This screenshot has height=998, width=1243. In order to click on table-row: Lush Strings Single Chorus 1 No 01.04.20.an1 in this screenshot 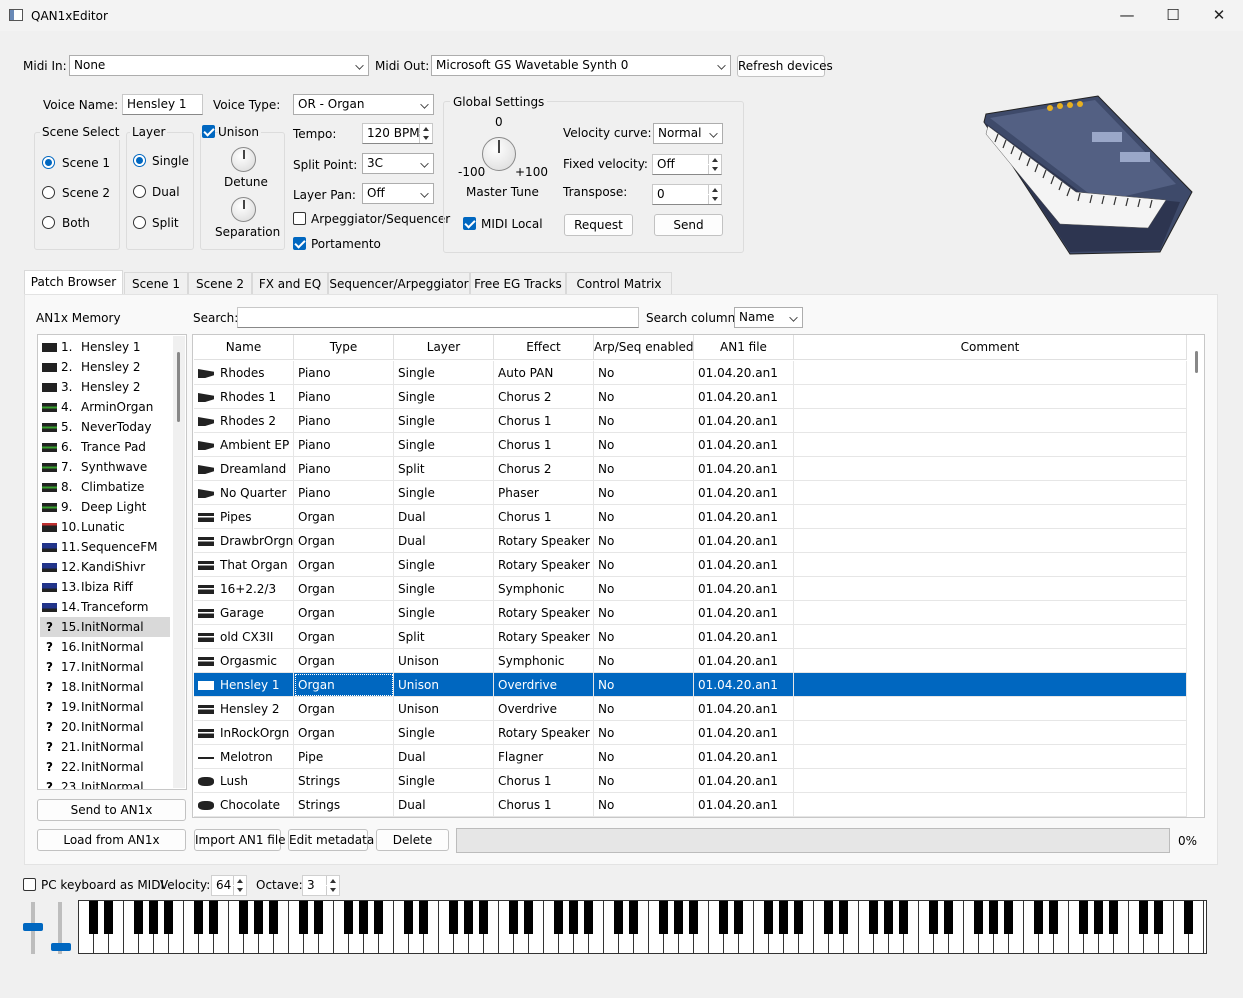, I will do `click(690, 781)`.